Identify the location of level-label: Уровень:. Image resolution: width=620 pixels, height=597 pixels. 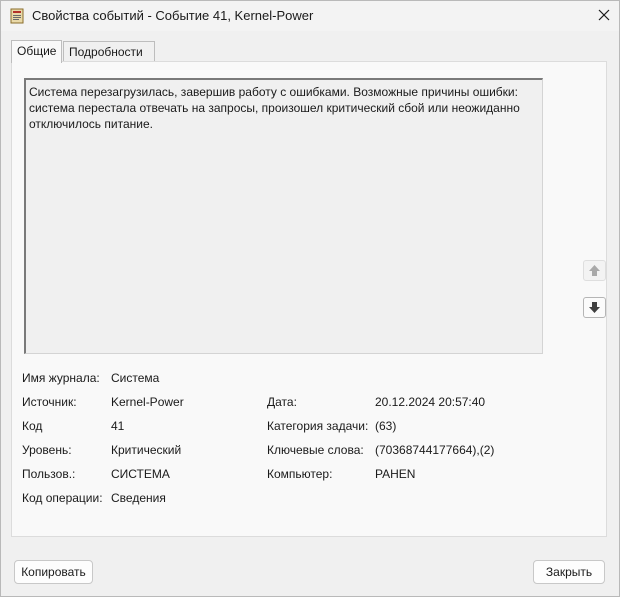
(47, 450).